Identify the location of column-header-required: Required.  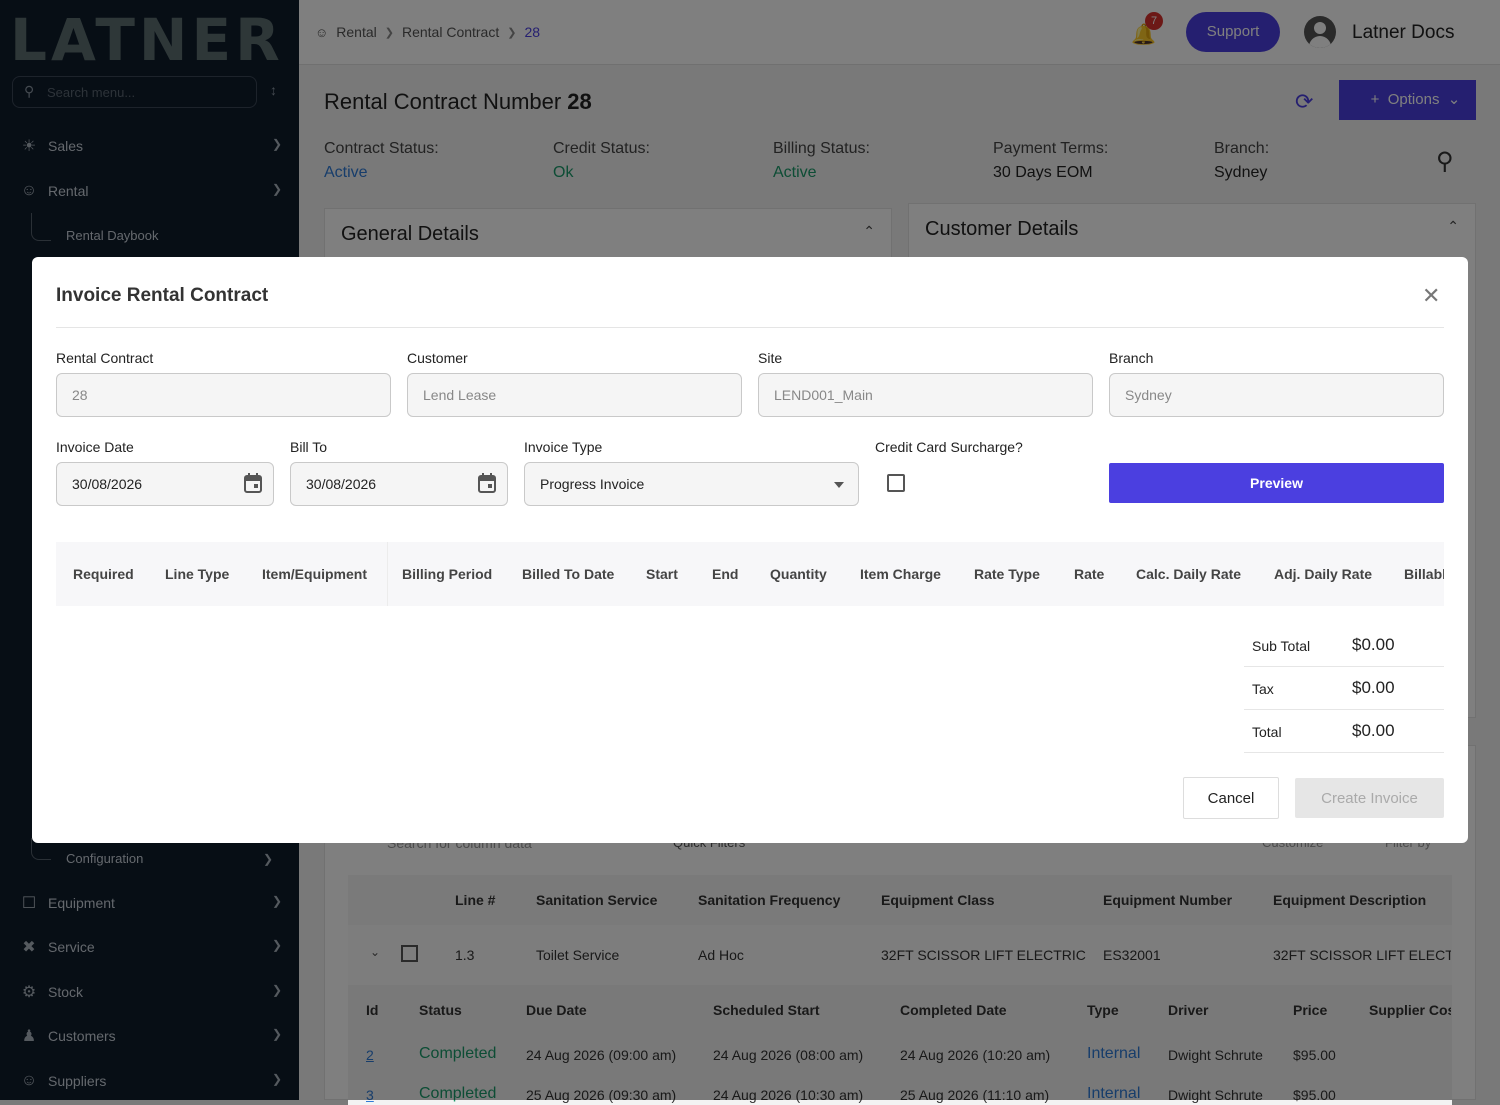
(103, 574).